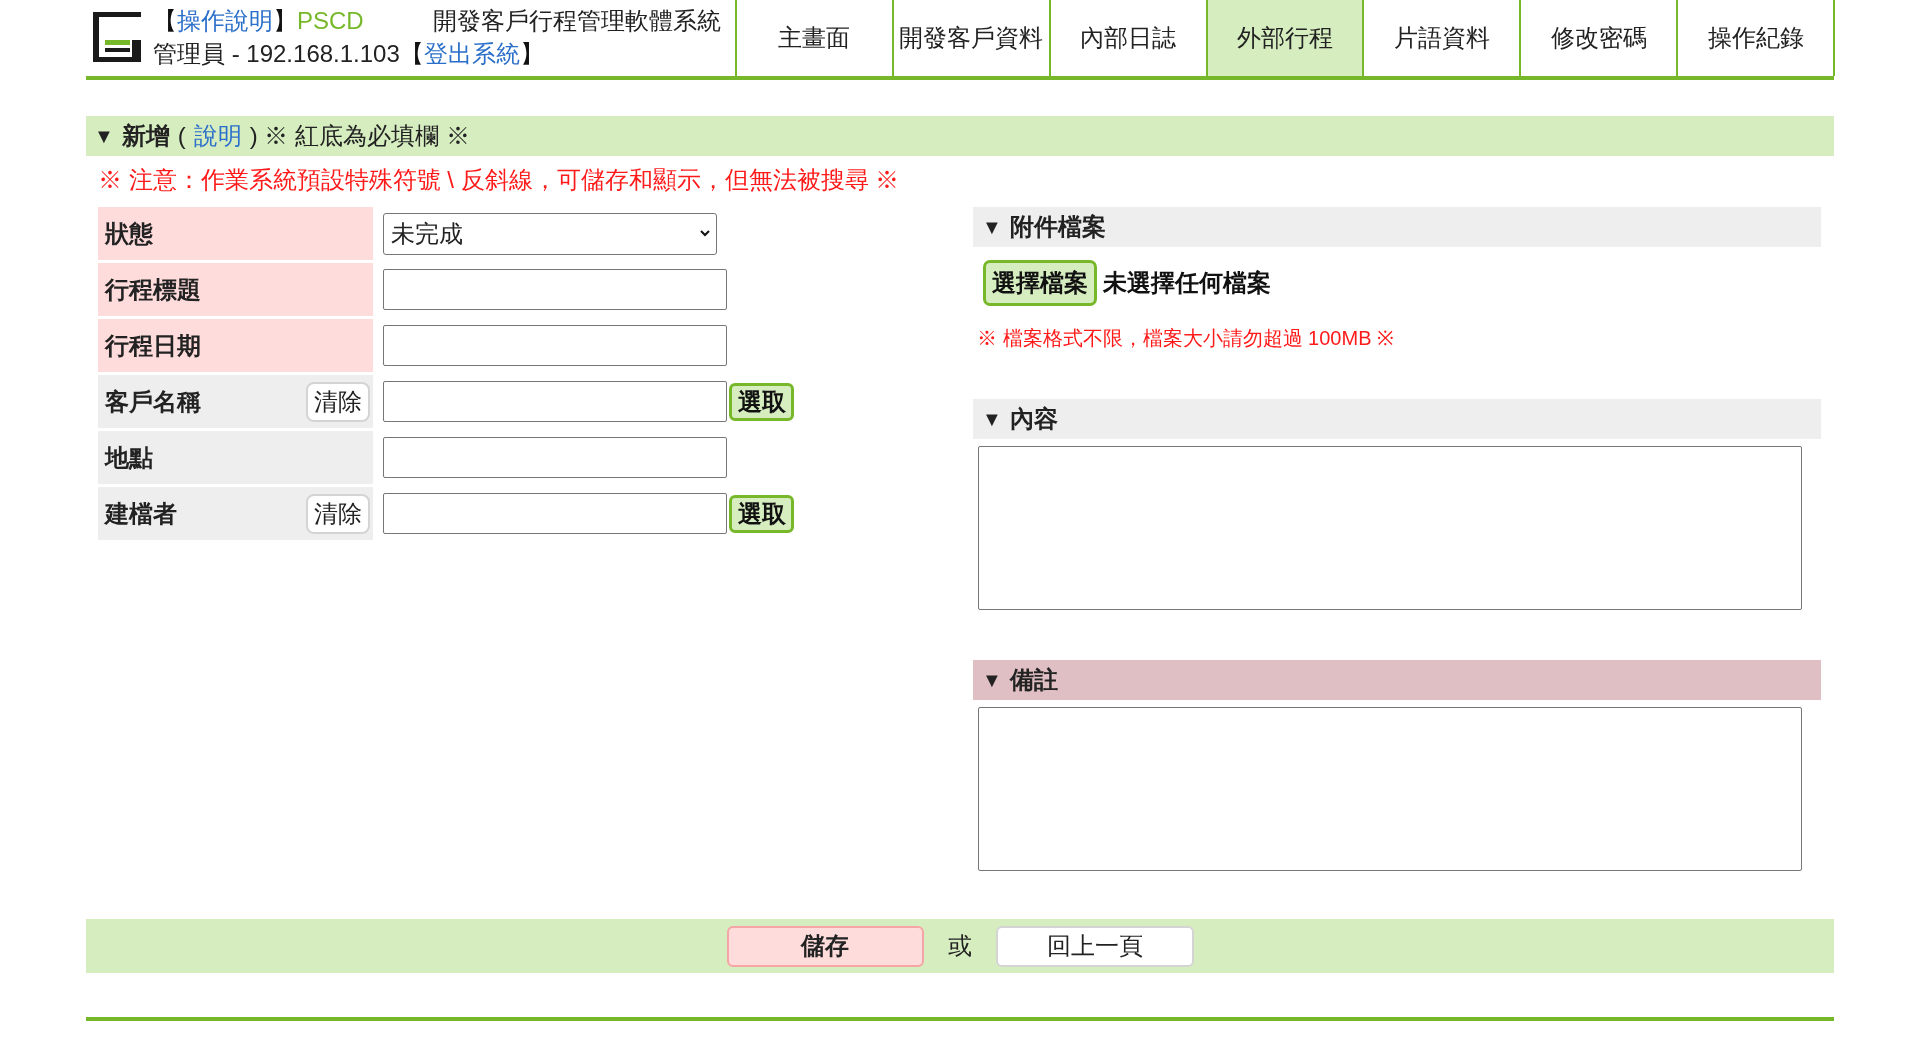 The image size is (1920, 1055). Describe the element at coordinates (276, 54) in the screenshot. I see `user-info: 管理員 - 192.168.1.103` at that location.